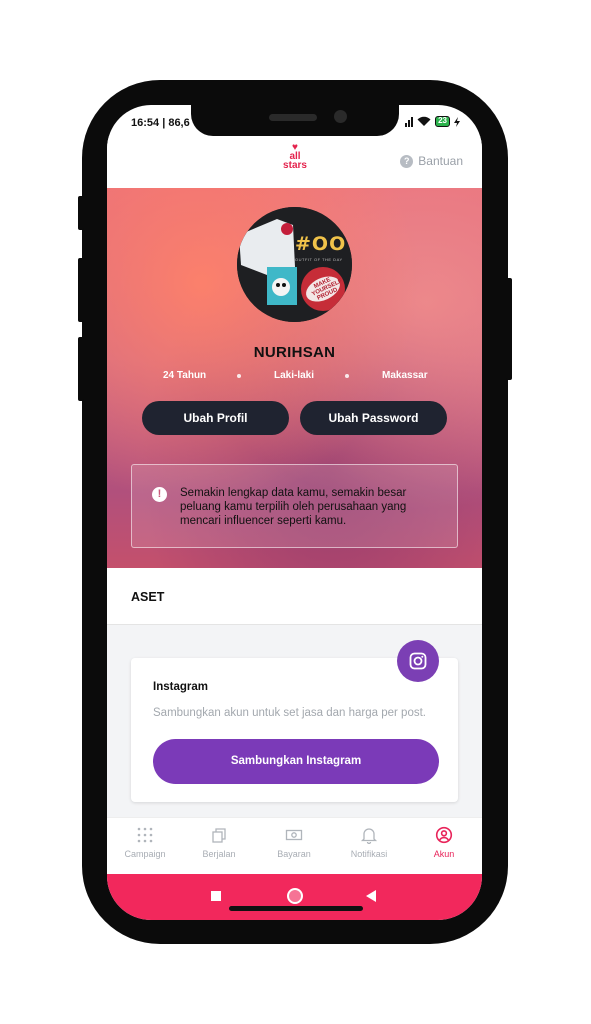 This screenshot has height=1024, width=591. I want to click on app-logo: ♥ all stars, so click(295, 159).